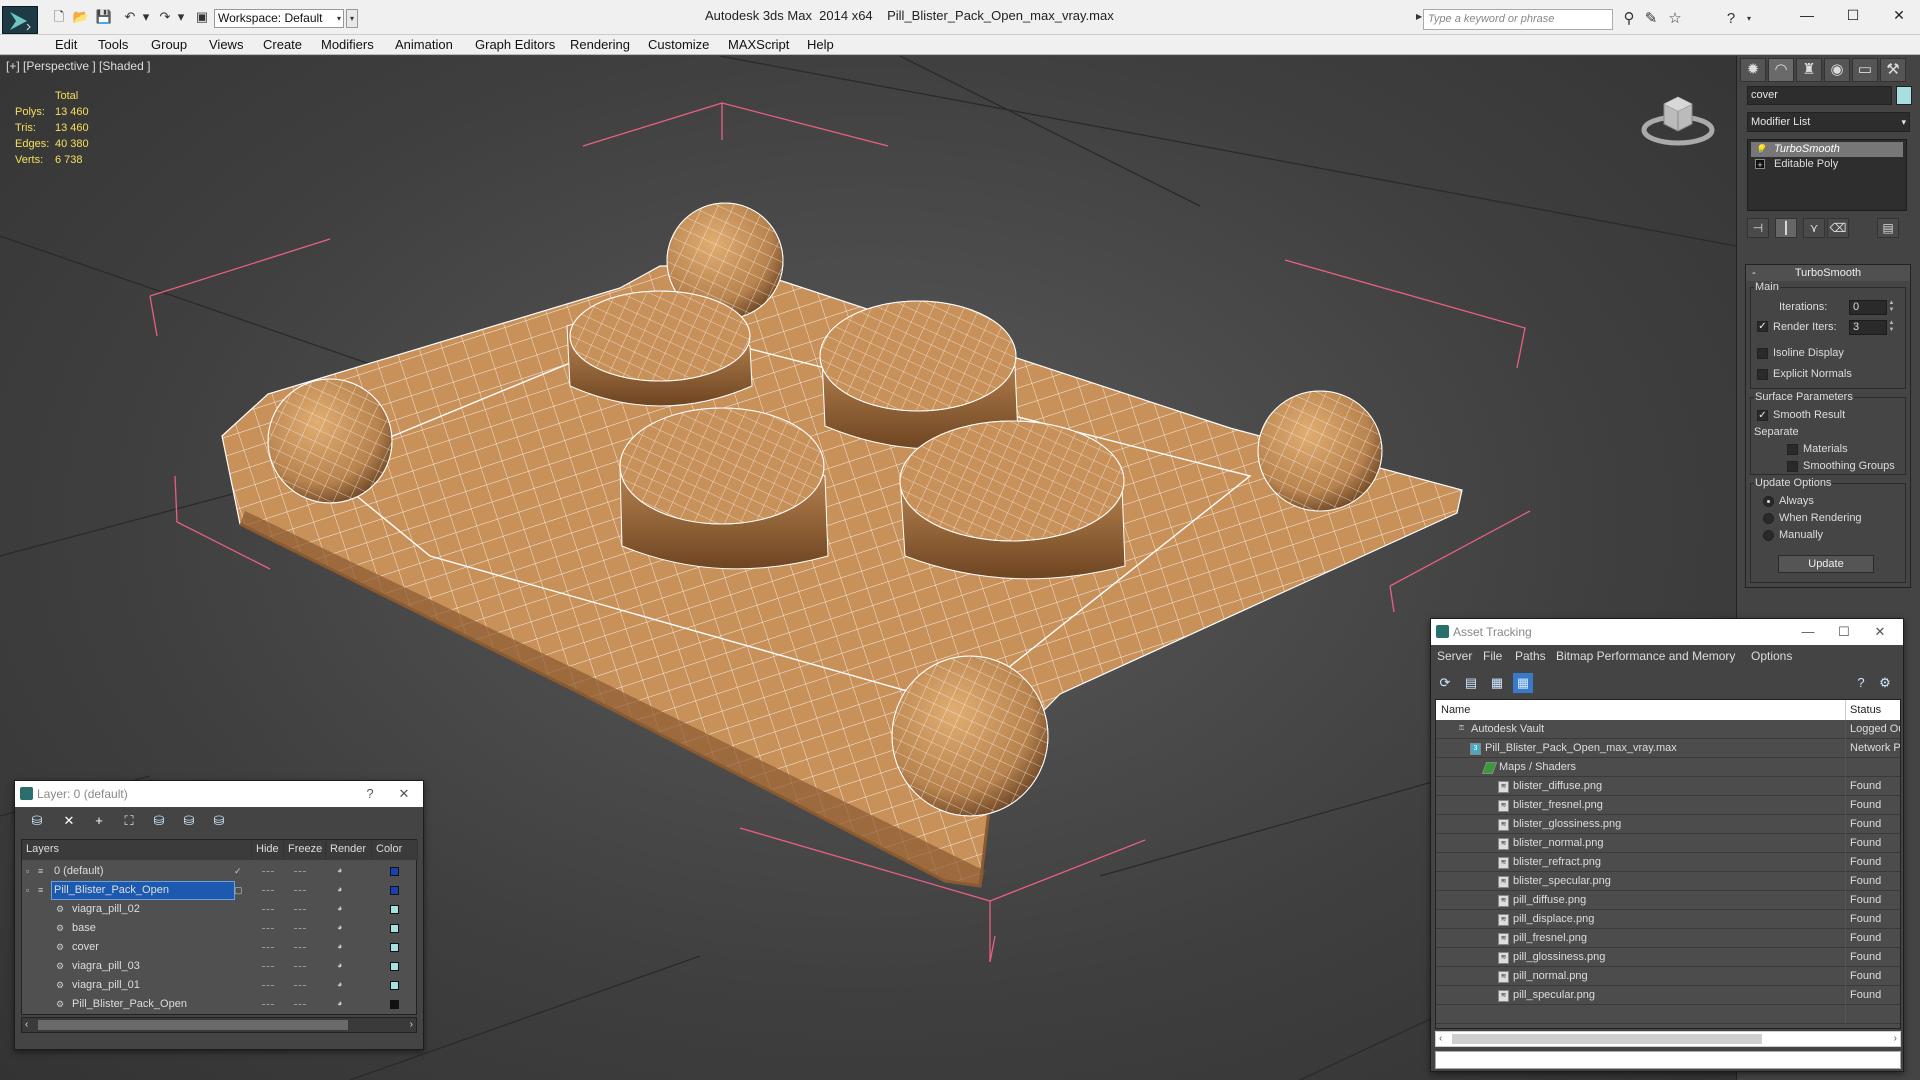  What do you see at coordinates (210, 966) in the screenshot?
I see `layer-row: ⚙ viagra_pill_03 ◕` at bounding box center [210, 966].